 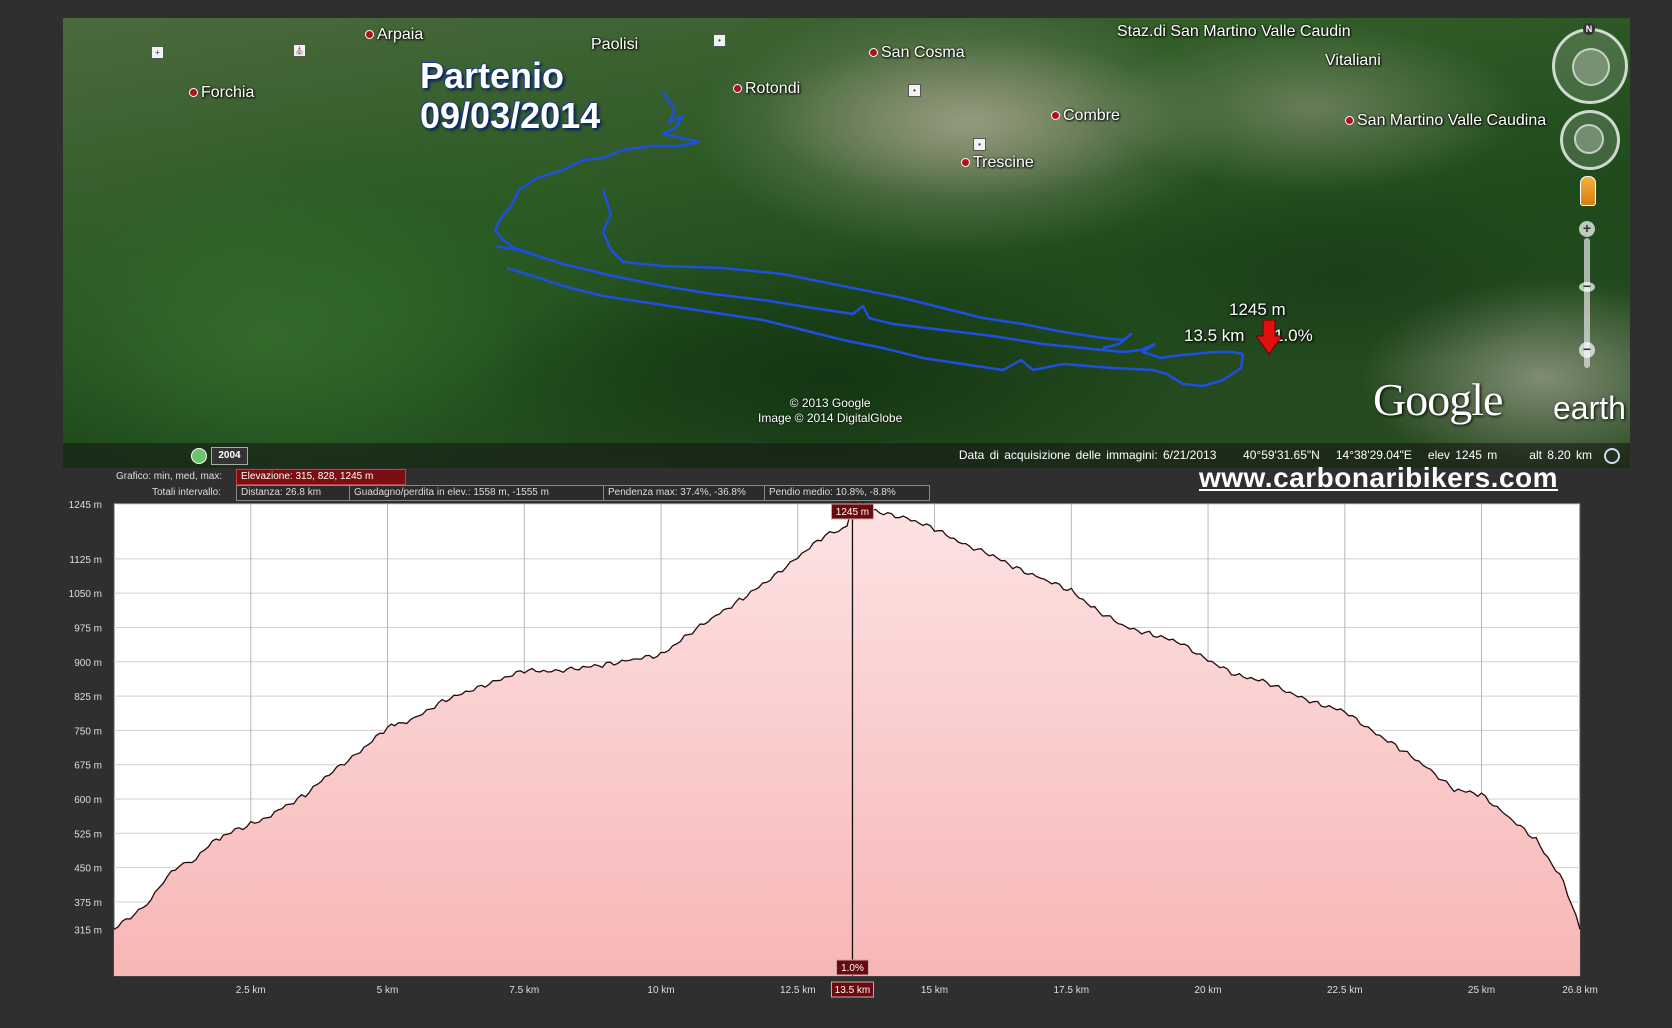 I want to click on x-tick-label: 25 km, so click(x=1481, y=990).